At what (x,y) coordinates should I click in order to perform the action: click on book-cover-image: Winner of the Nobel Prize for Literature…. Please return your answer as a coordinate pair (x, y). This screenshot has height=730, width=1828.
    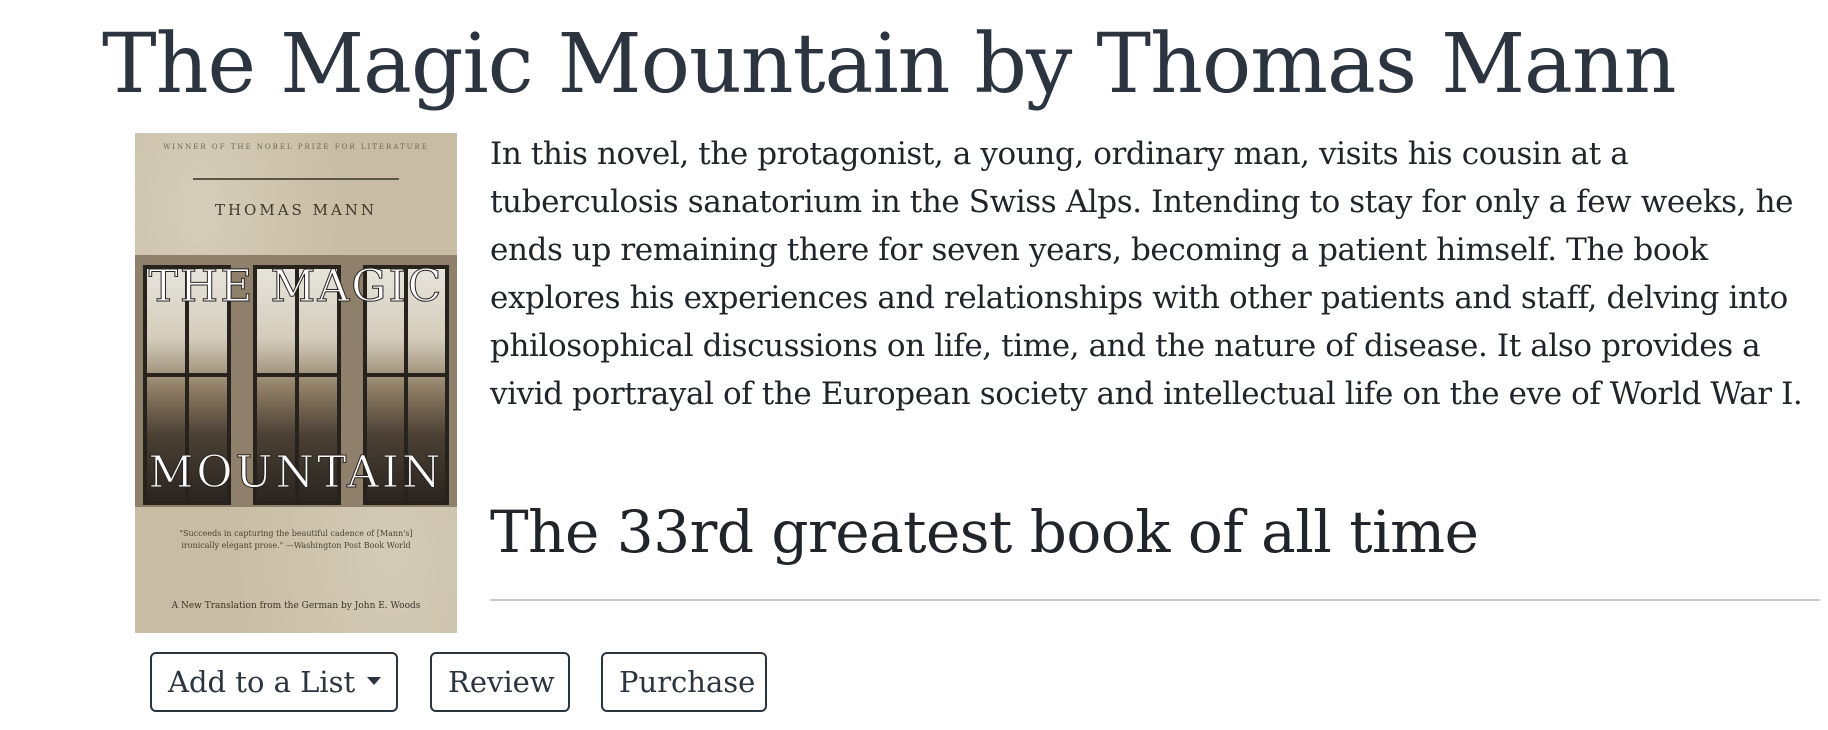
    Looking at the image, I should click on (296, 383).